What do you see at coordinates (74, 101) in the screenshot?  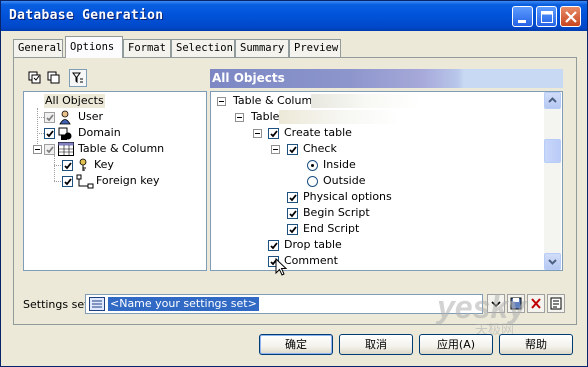 I see `tree-root-all-objects: All Objects` at bounding box center [74, 101].